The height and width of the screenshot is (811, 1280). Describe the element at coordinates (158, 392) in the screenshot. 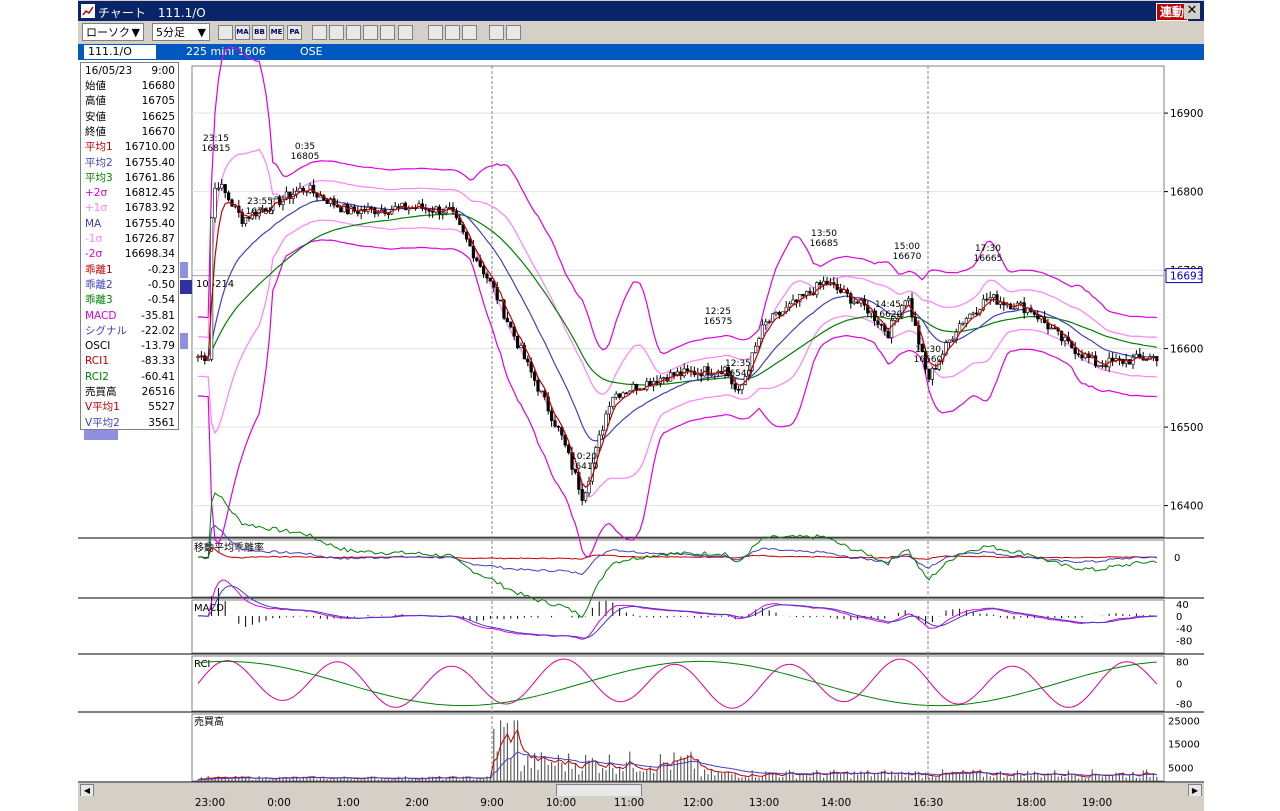

I see `data-row-value: 26516` at that location.